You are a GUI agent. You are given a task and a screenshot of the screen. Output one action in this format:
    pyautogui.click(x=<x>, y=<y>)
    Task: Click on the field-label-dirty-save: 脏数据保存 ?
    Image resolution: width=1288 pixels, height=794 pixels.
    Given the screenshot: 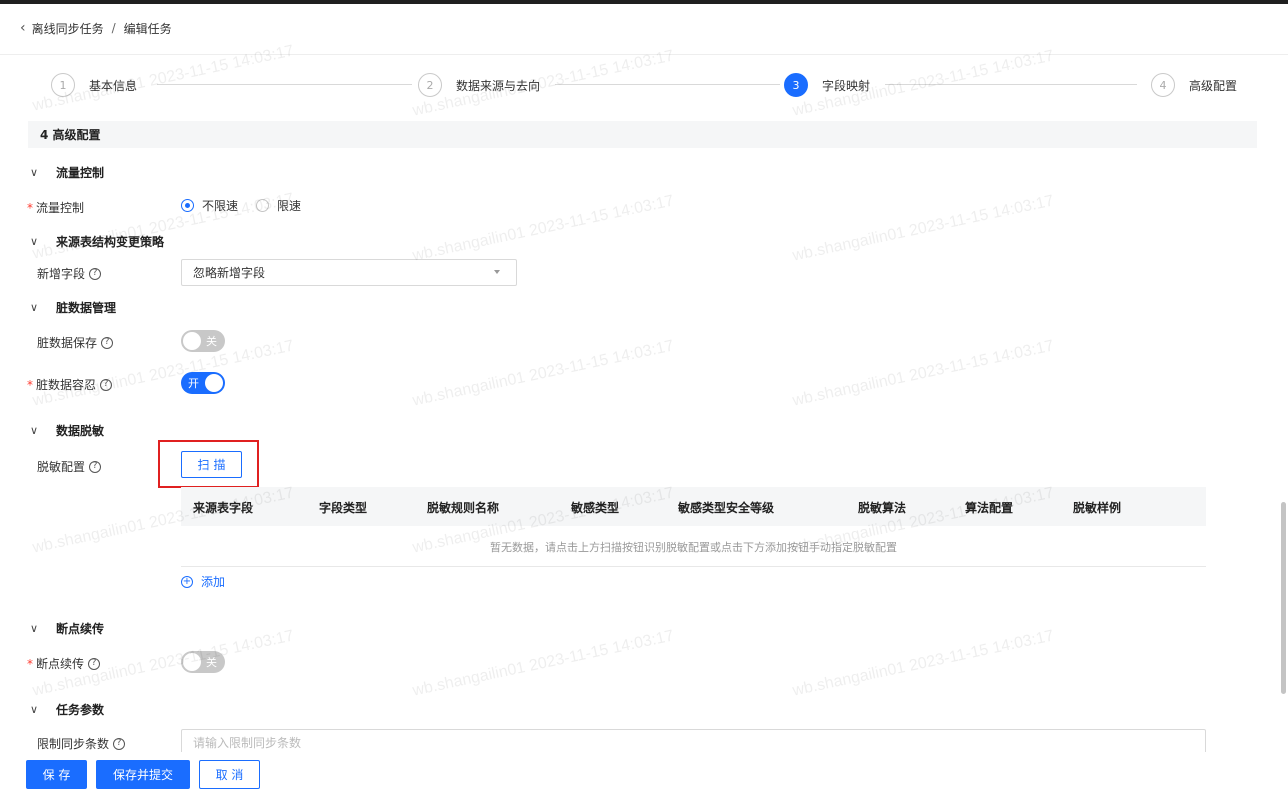 What is the action you would take?
    pyautogui.click(x=75, y=342)
    